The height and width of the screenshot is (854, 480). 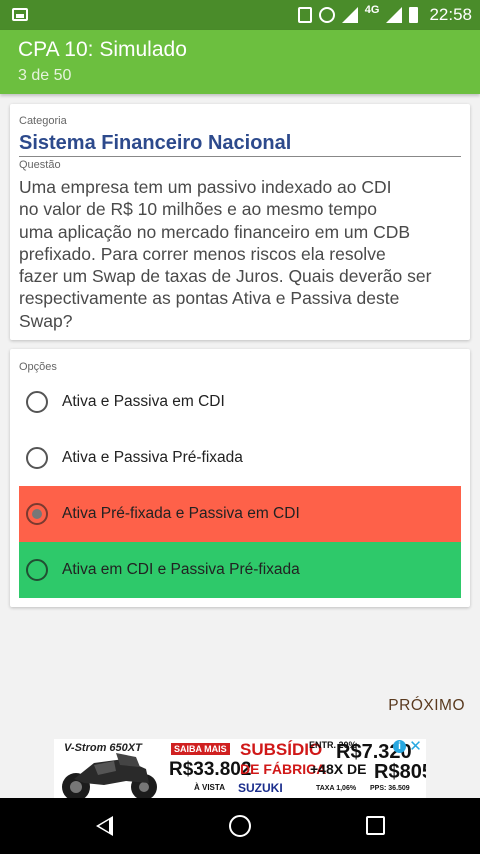 I want to click on ad-rate: TAXA 1,06%, so click(x=336, y=788).